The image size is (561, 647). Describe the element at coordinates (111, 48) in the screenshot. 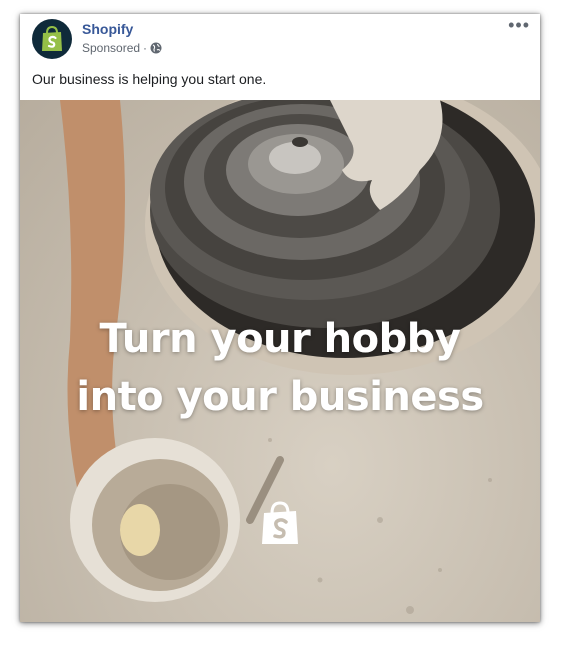

I see `sponsored-label: Sponsored` at that location.